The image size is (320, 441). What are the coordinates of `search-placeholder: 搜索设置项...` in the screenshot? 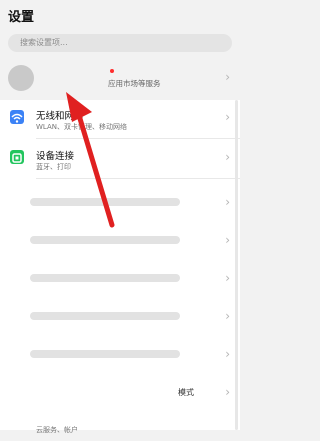 It's located at (44, 42).